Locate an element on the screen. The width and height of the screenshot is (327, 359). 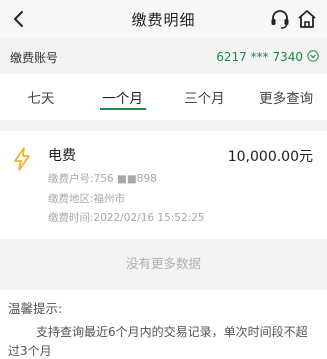
account-label: 缴费账号 is located at coordinates (34, 57).